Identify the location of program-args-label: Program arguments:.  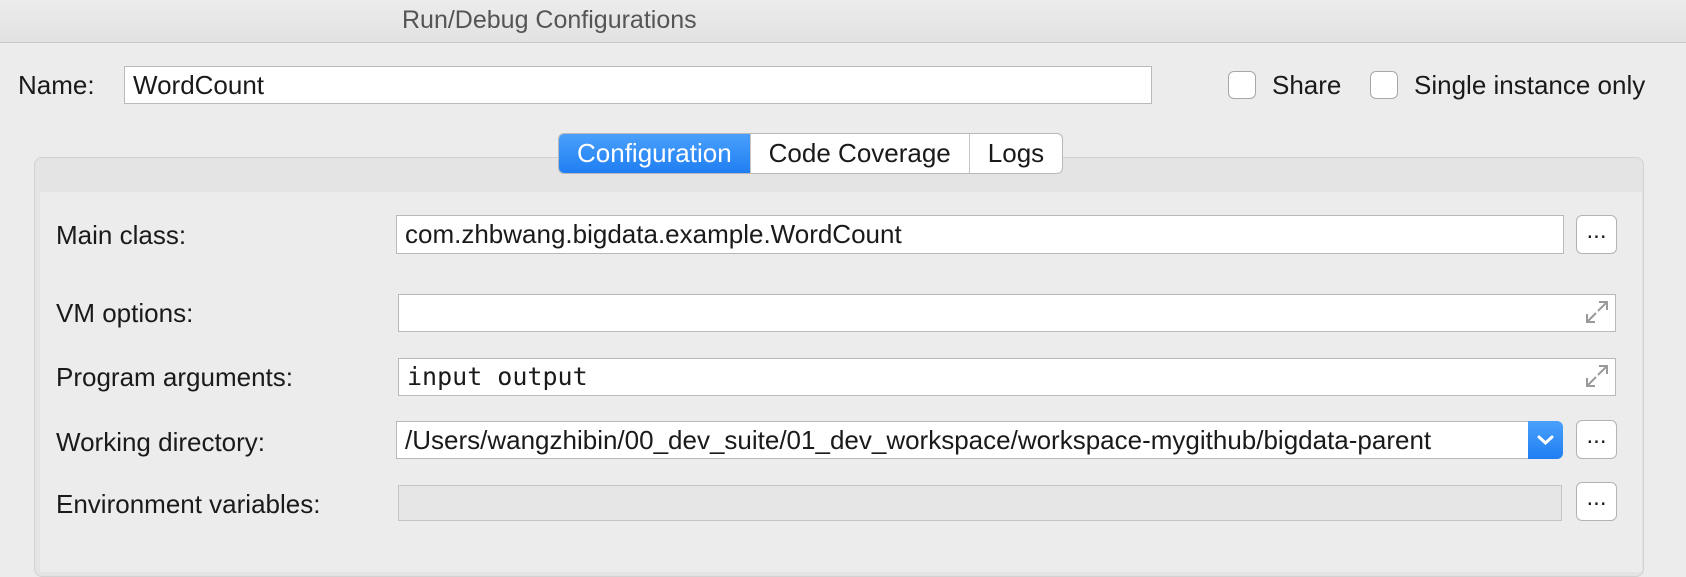
(174, 377).